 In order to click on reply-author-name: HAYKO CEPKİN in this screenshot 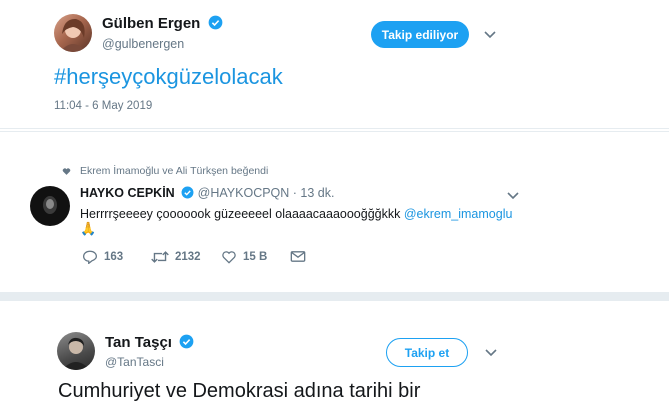, I will do `click(127, 193)`.